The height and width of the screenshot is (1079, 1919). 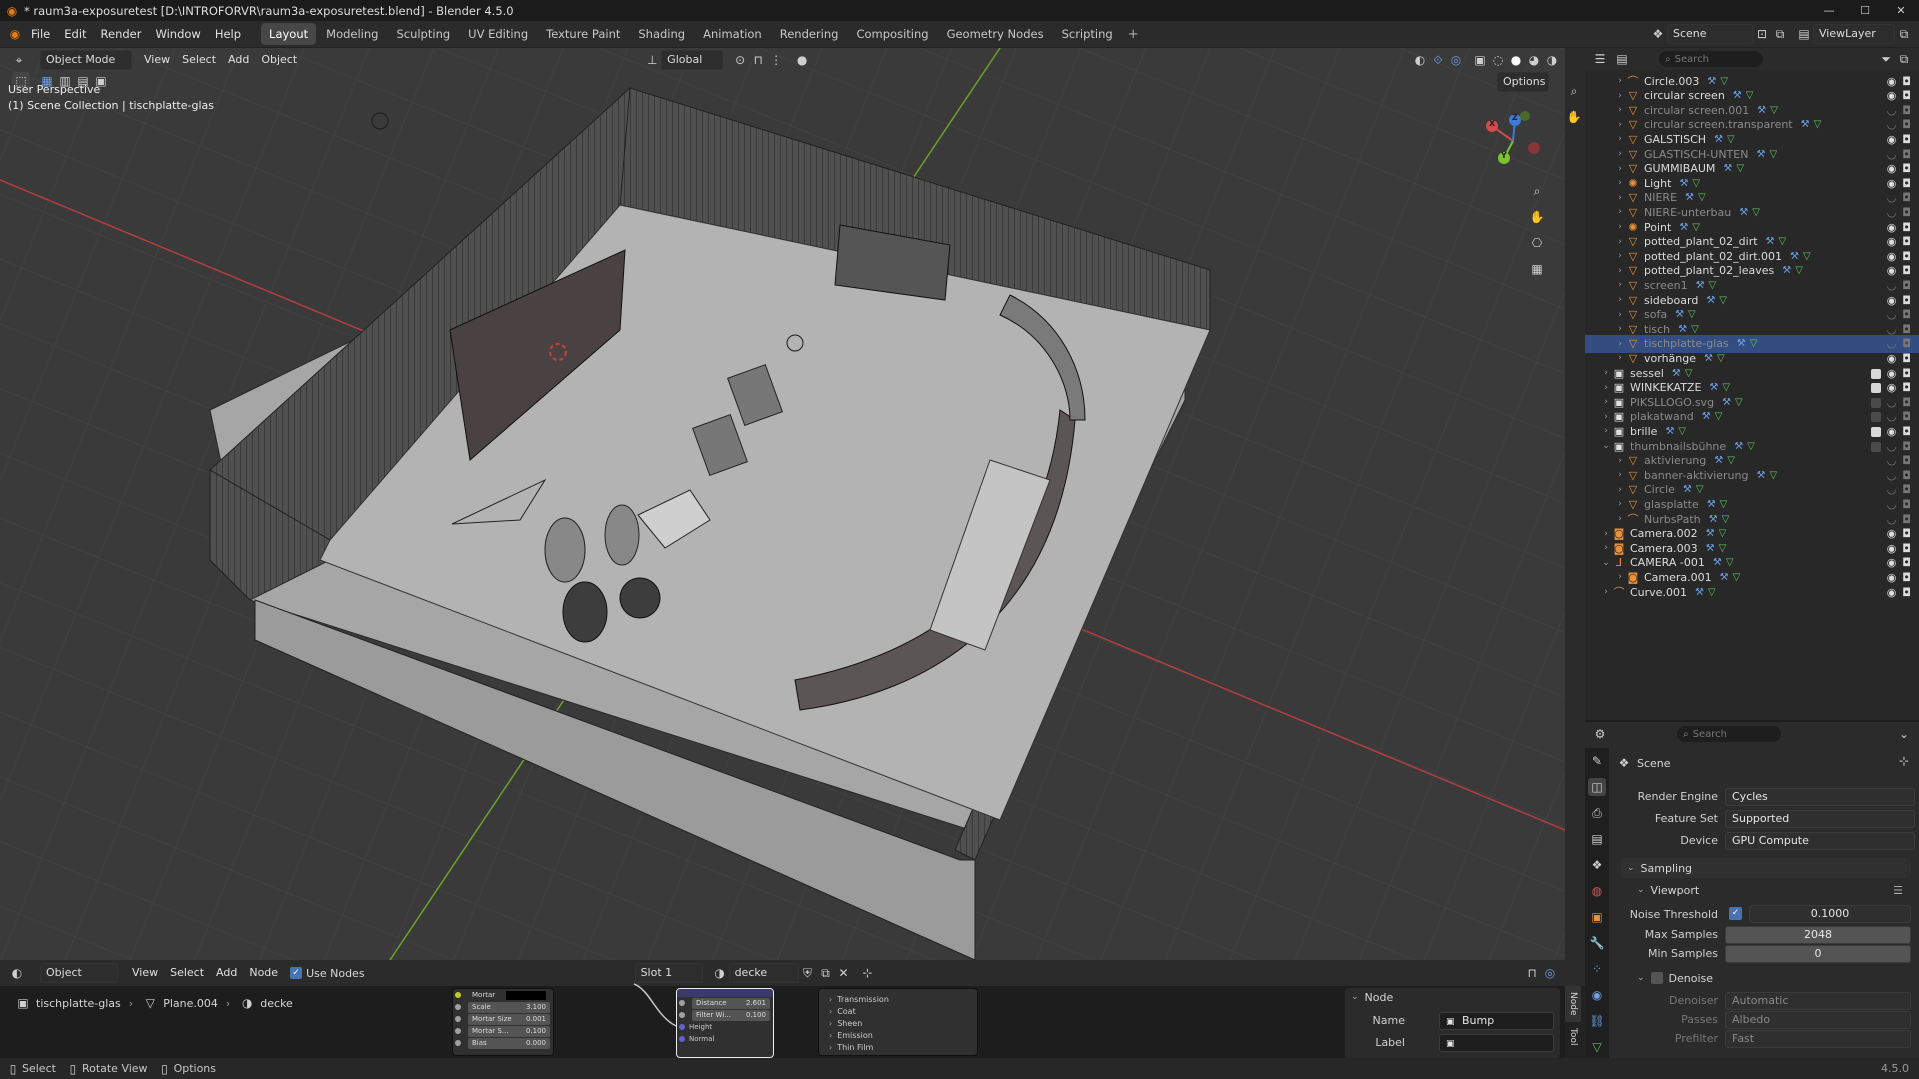 I want to click on material-name-field: decke, so click(x=763, y=973).